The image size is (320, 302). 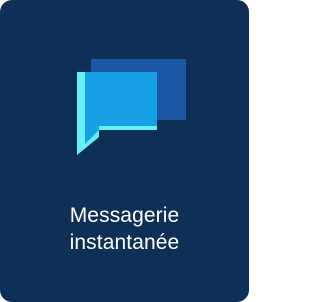 What do you see at coordinates (124, 242) in the screenshot?
I see `tile-label-line2: instantanée` at bounding box center [124, 242].